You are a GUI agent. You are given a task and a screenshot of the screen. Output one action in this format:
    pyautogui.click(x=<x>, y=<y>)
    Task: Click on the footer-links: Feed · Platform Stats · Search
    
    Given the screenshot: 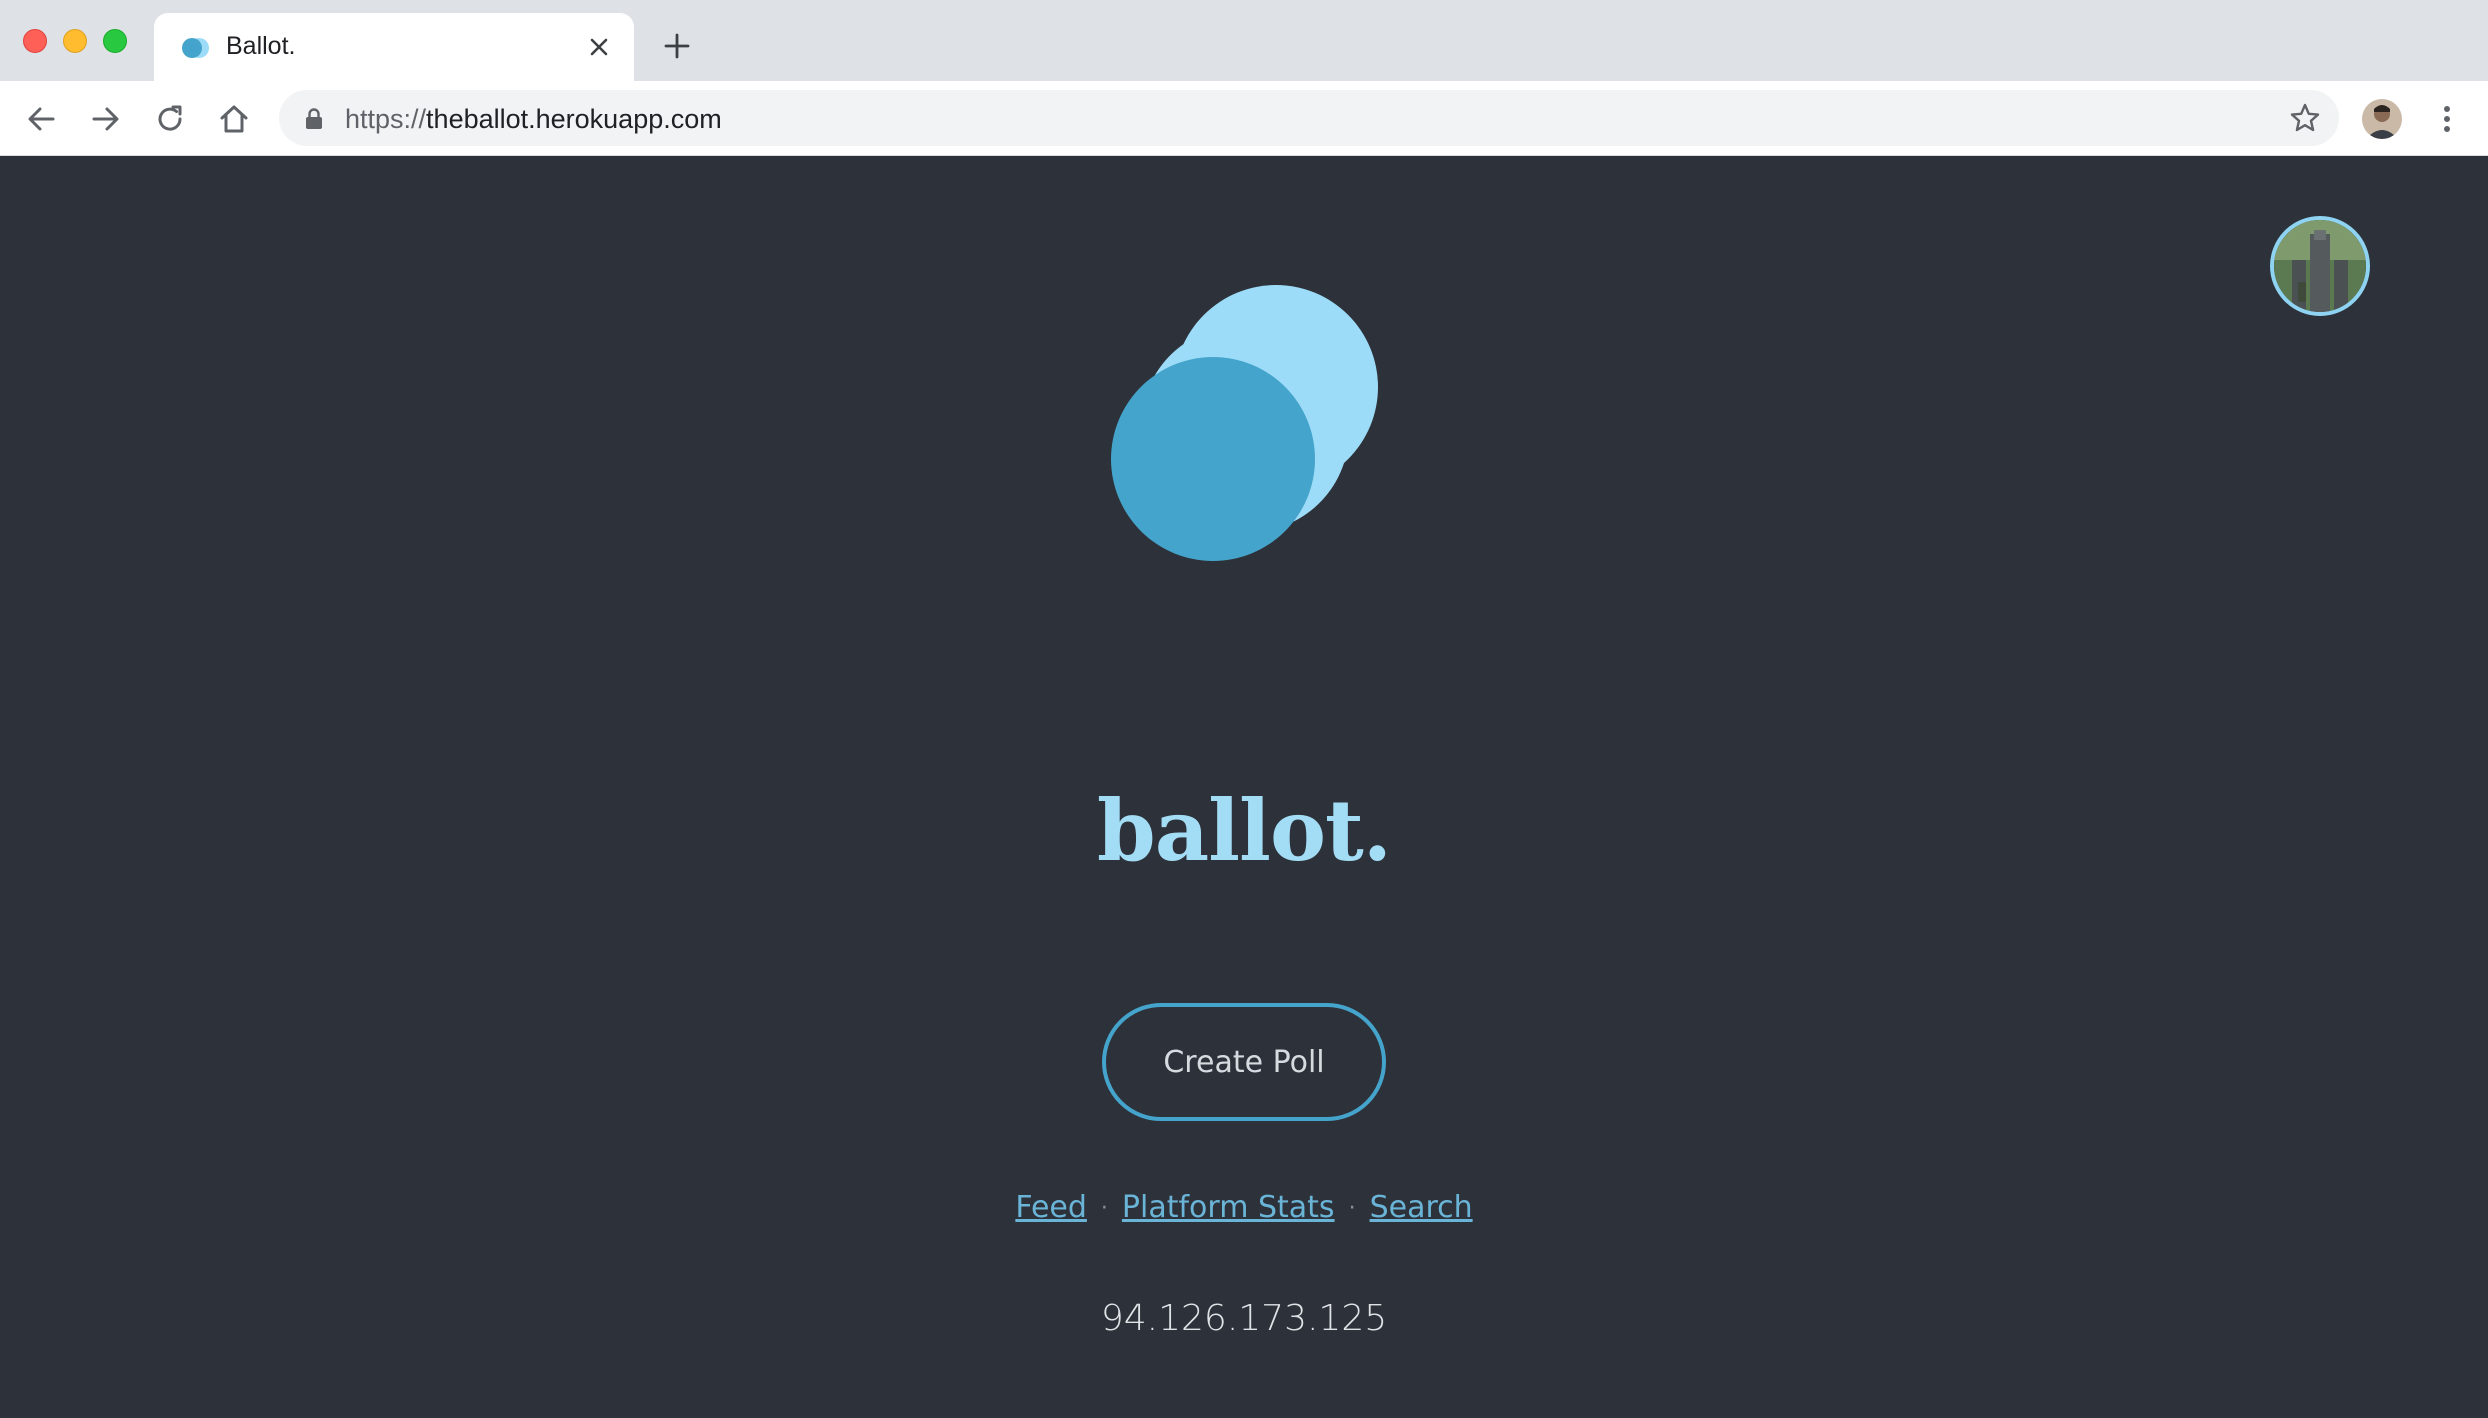 What is the action you would take?
    pyautogui.click(x=1244, y=1207)
    